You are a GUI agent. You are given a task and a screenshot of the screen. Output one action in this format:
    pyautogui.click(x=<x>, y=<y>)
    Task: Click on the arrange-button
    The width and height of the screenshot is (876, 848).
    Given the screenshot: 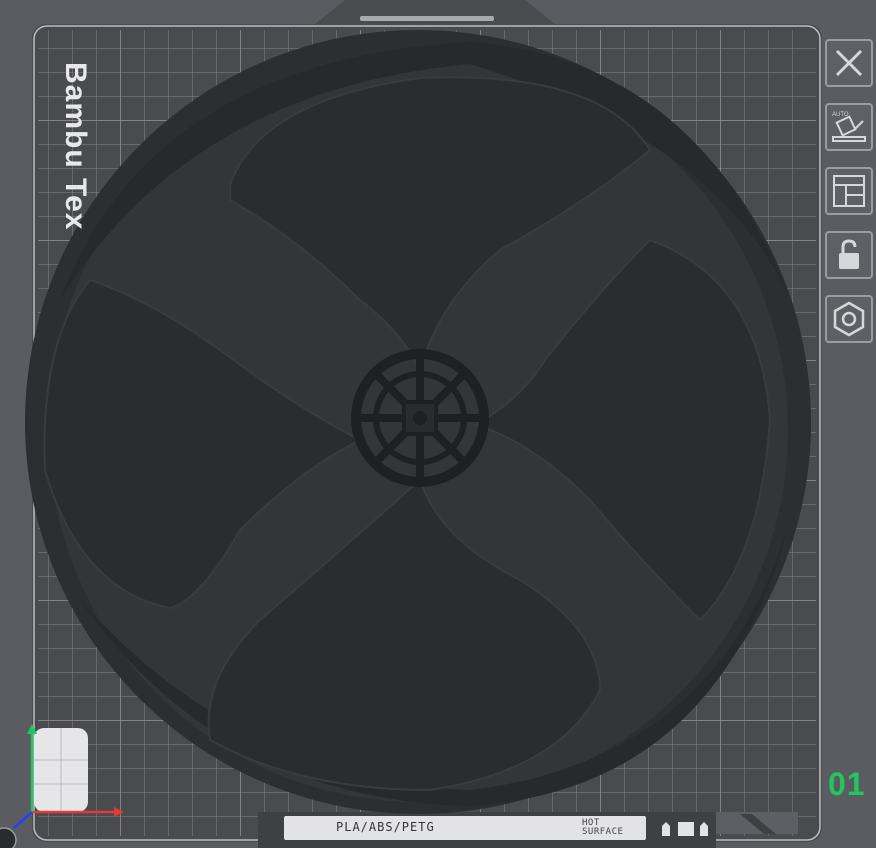 What is the action you would take?
    pyautogui.click(x=849, y=191)
    